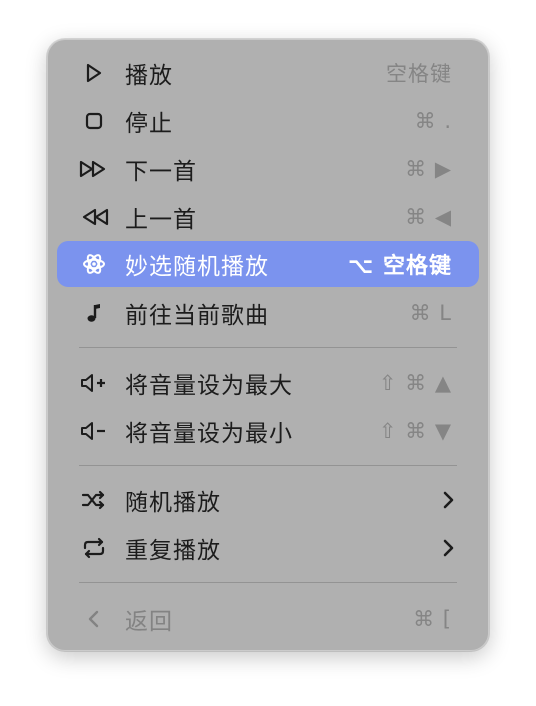  What do you see at coordinates (94, 264) in the screenshot?
I see `atom-icon` at bounding box center [94, 264].